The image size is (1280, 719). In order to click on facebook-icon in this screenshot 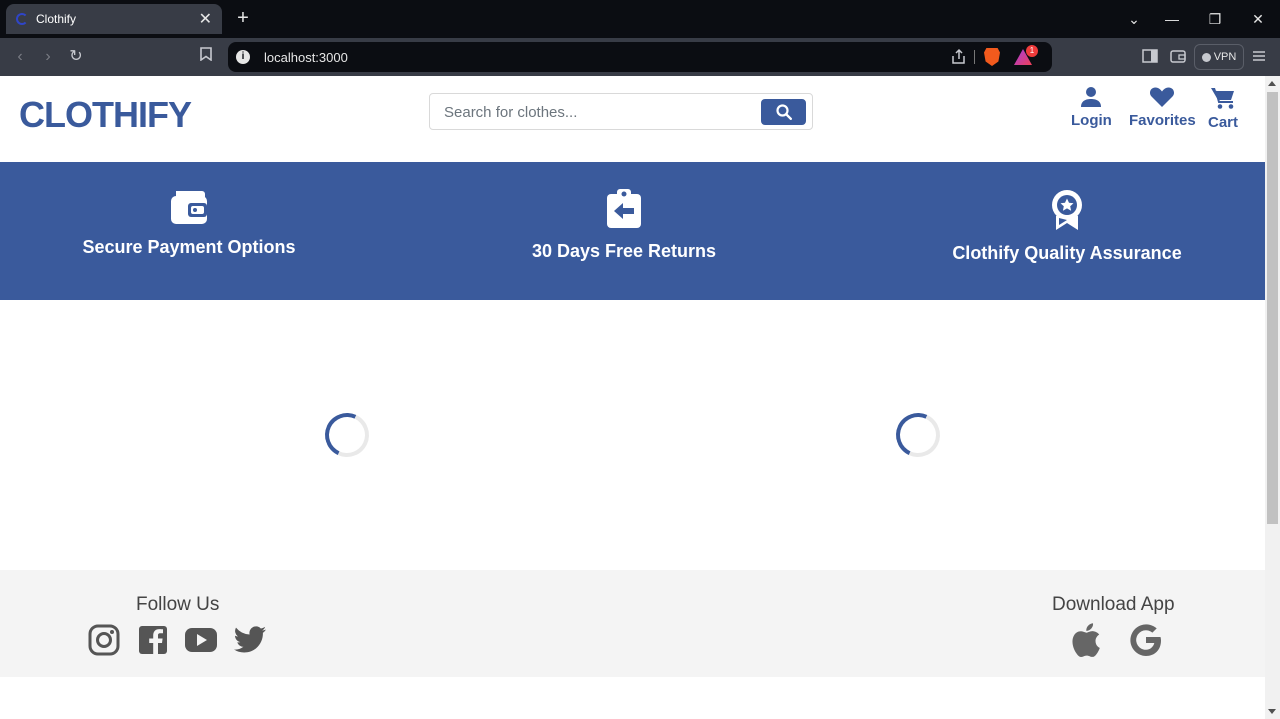, I will do `click(153, 640)`.